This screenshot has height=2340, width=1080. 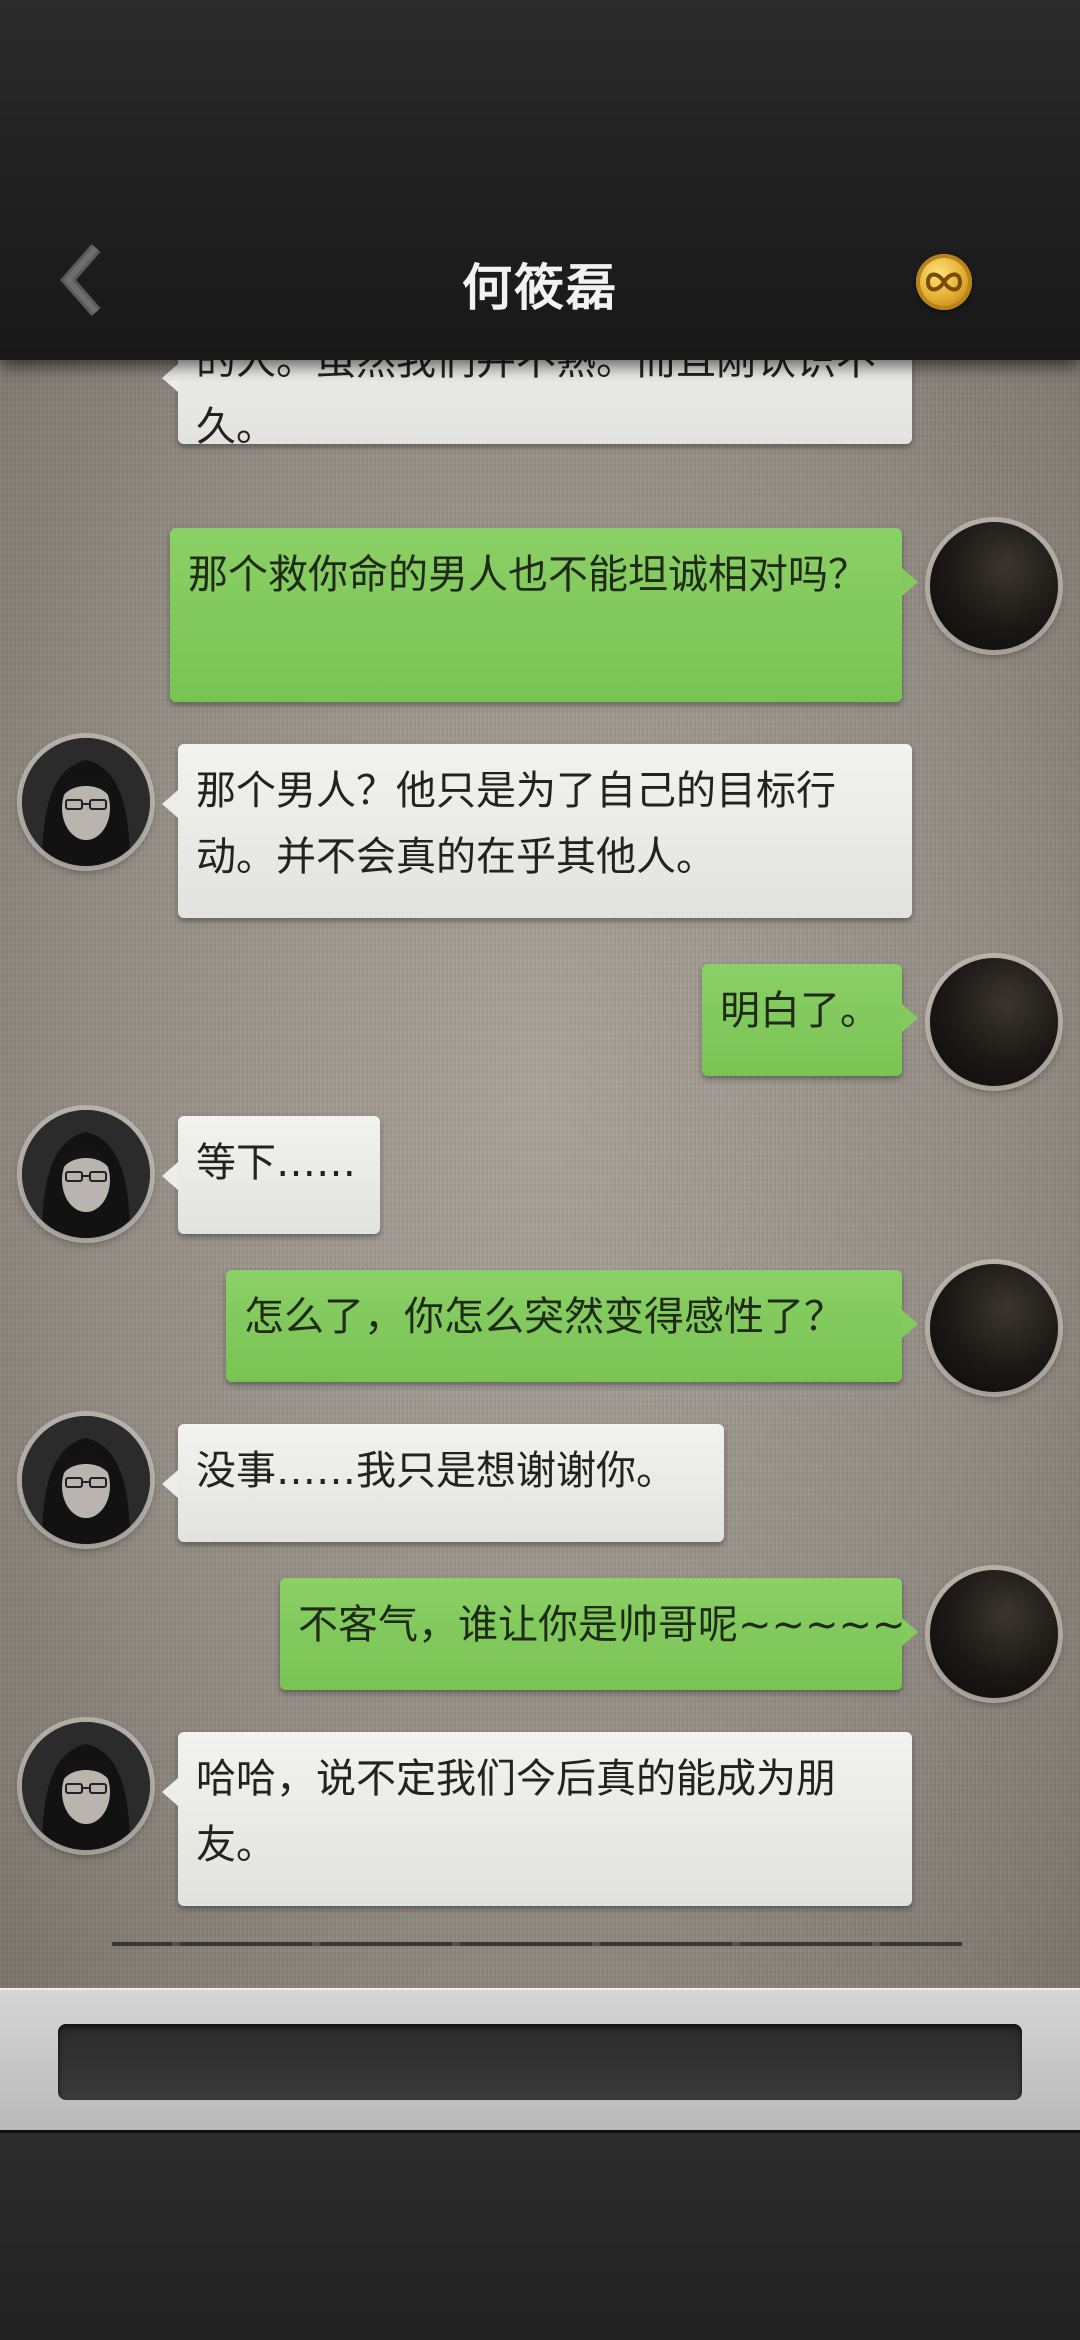 I want to click on infinity-coin-icon, so click(x=944, y=282).